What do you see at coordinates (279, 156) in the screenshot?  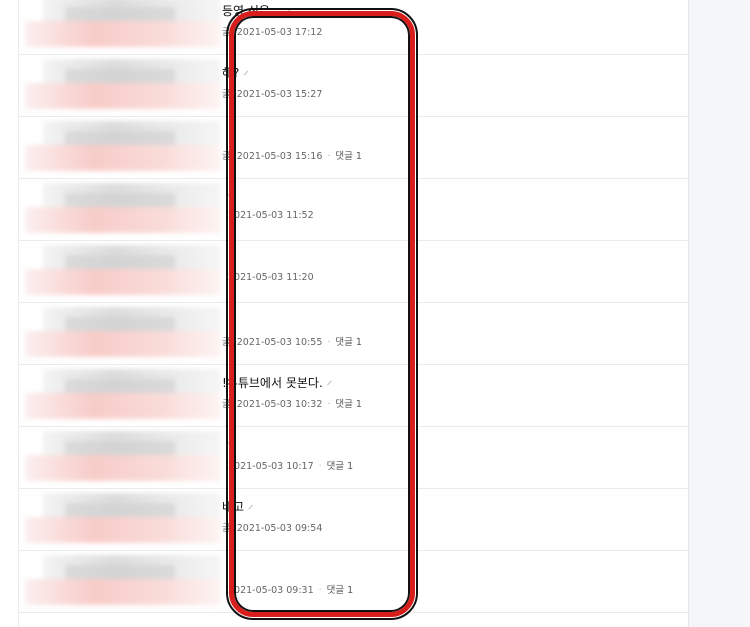 I see `post-date: 2021-05-03 15:16` at bounding box center [279, 156].